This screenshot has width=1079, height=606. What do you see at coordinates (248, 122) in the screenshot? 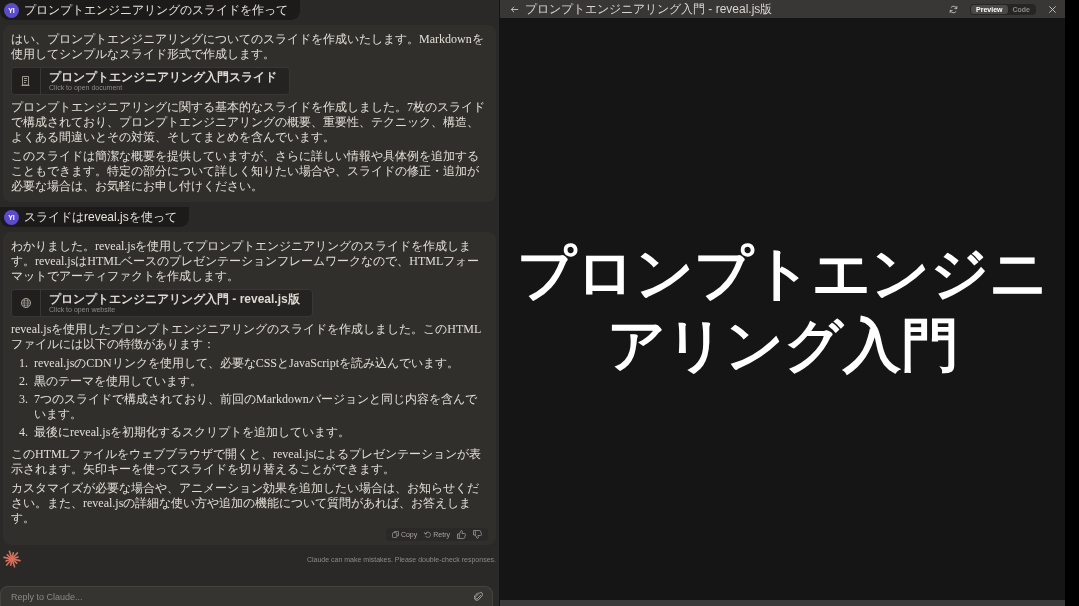
I see `message-paragraph: プロンプトエンジニアリングに関する基本的なスライドを作成しました。7枚のスライドで構成されており、プロンプトエンジニアリングの概要、重要性、テクニック、構造、よくある間違いとその対策、そしてまとめを含んでいます。` at bounding box center [248, 122].